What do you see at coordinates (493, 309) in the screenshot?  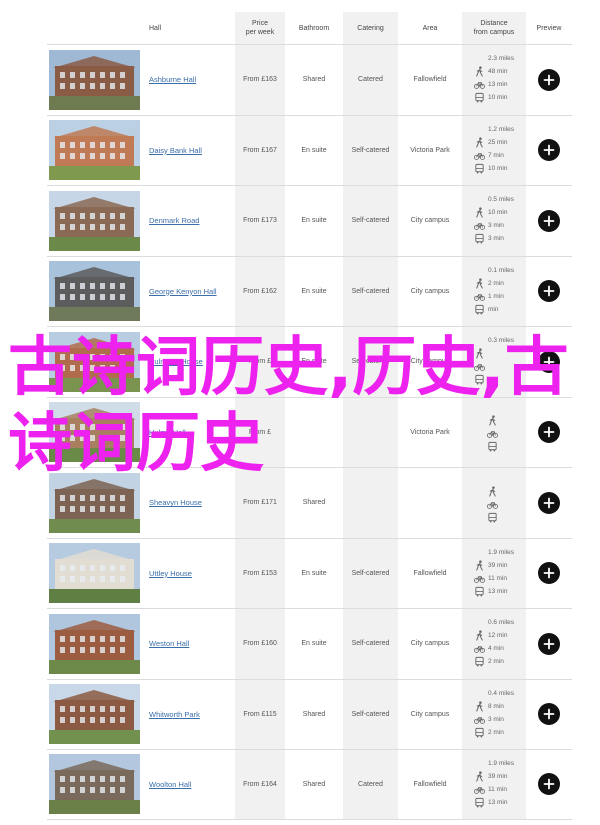 I see `bus-time-value: min` at bounding box center [493, 309].